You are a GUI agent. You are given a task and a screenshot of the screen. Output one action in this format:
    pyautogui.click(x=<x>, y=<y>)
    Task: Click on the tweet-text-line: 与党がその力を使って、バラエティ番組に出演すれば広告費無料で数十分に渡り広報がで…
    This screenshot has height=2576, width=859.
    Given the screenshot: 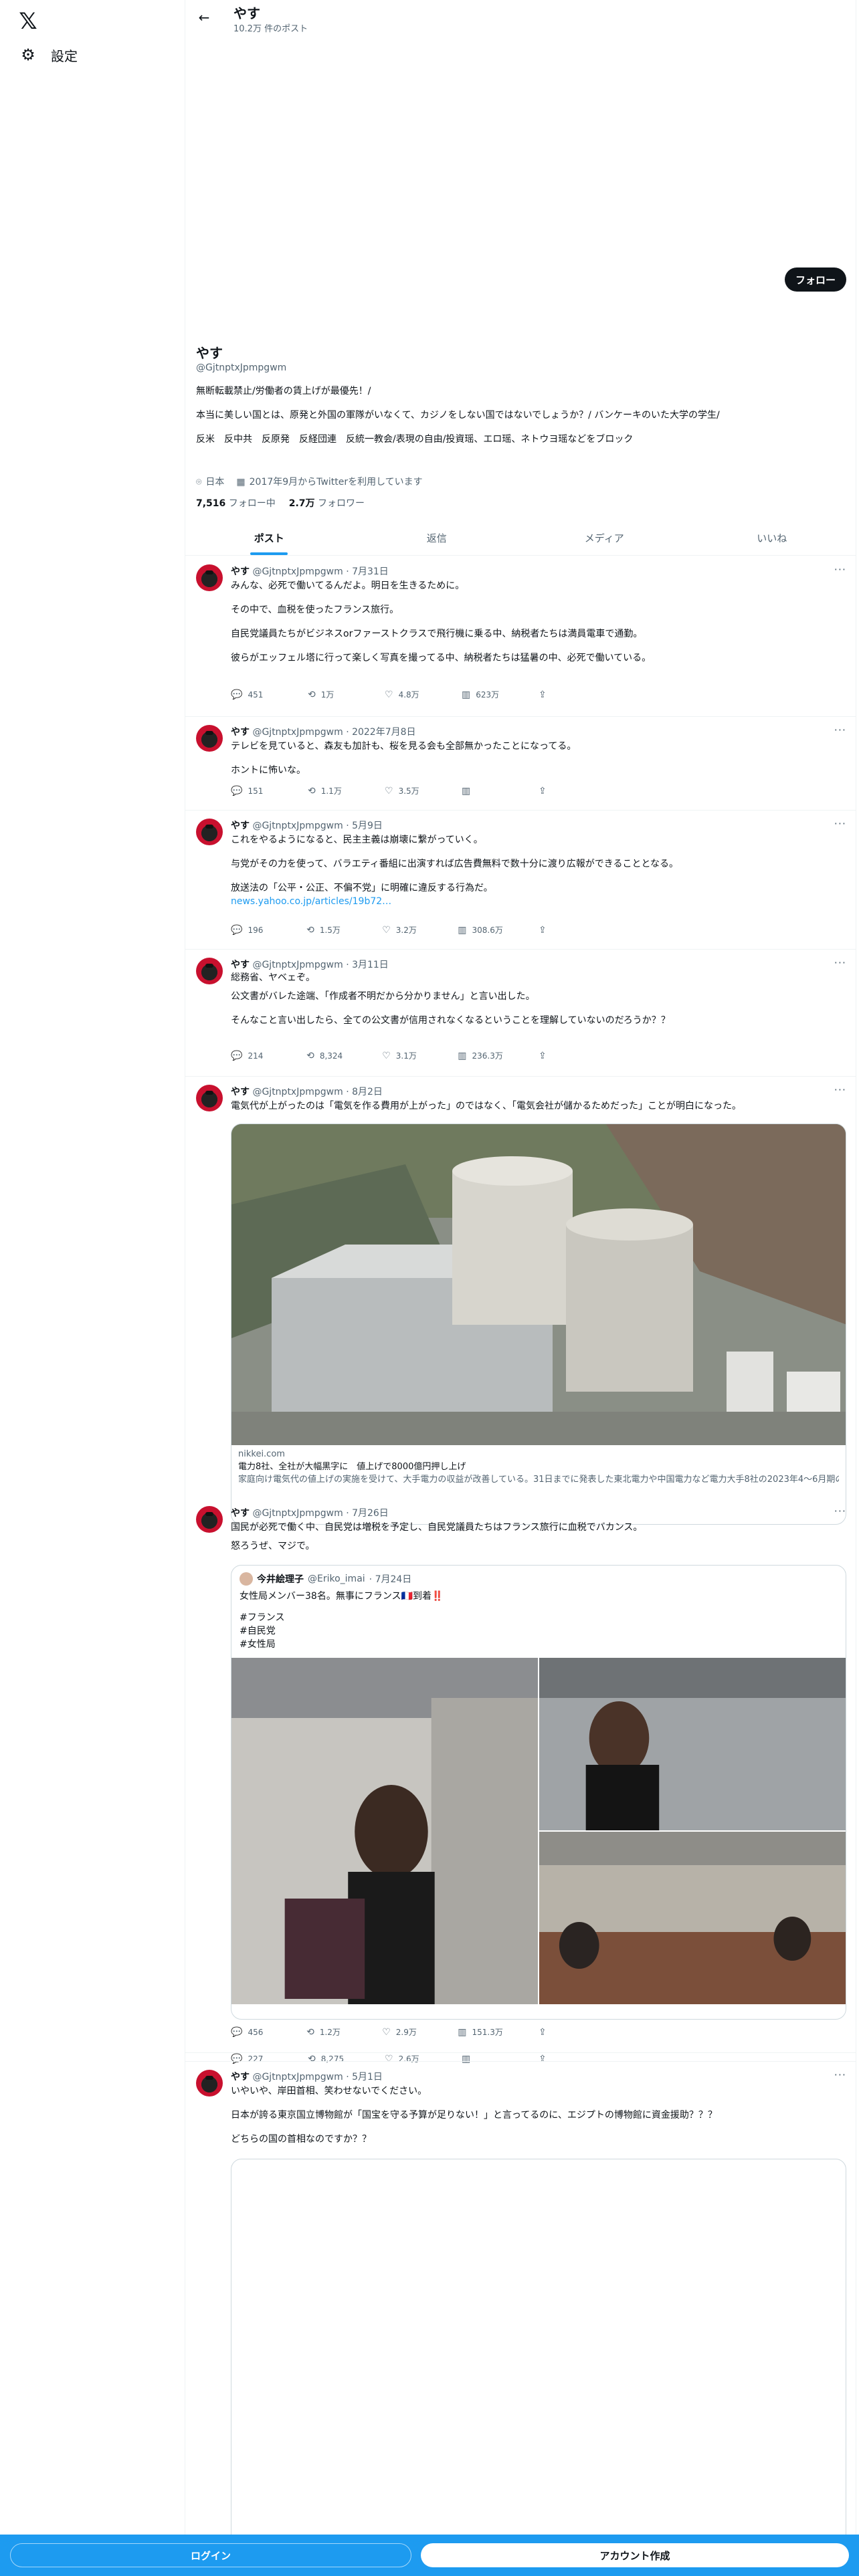 What is the action you would take?
    pyautogui.click(x=455, y=864)
    